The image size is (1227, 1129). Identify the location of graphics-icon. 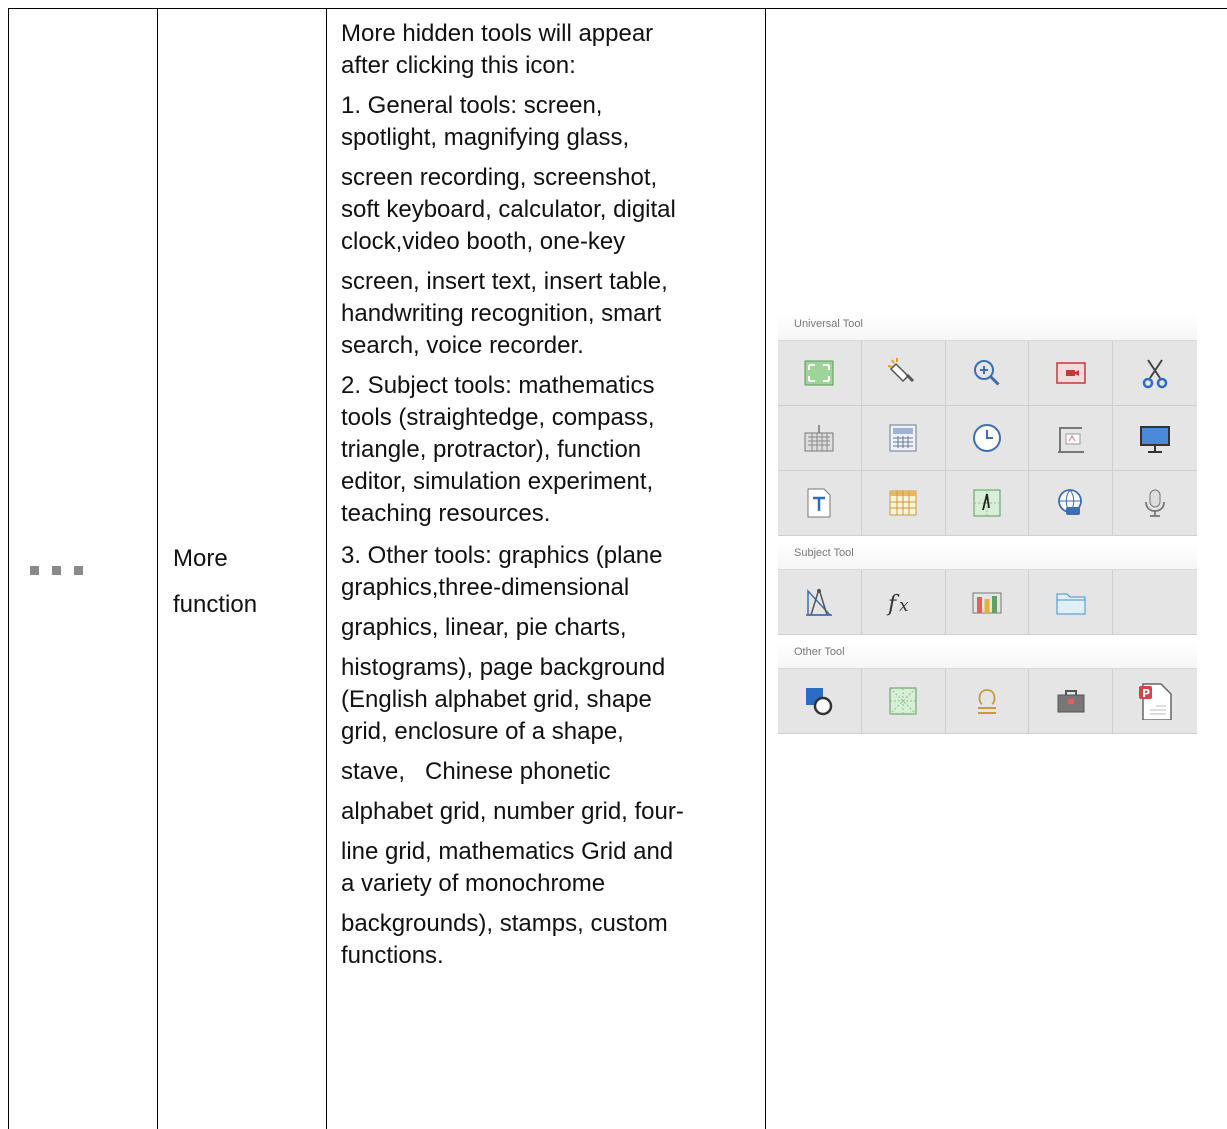
(819, 702).